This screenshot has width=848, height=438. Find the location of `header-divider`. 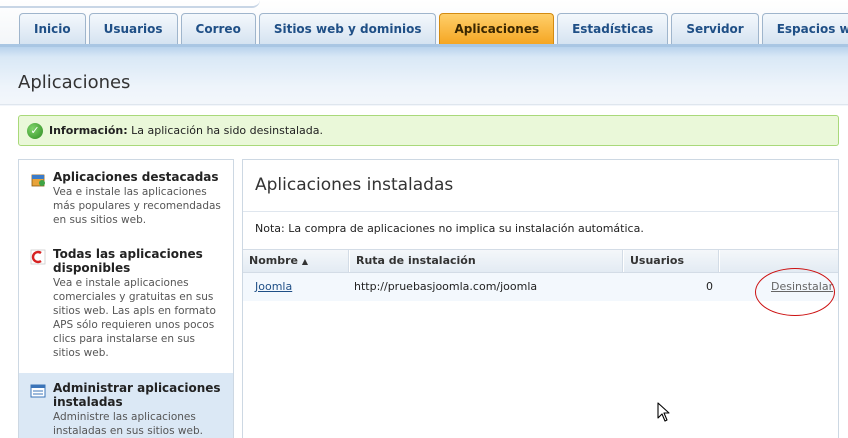

header-divider is located at coordinates (424, 104).